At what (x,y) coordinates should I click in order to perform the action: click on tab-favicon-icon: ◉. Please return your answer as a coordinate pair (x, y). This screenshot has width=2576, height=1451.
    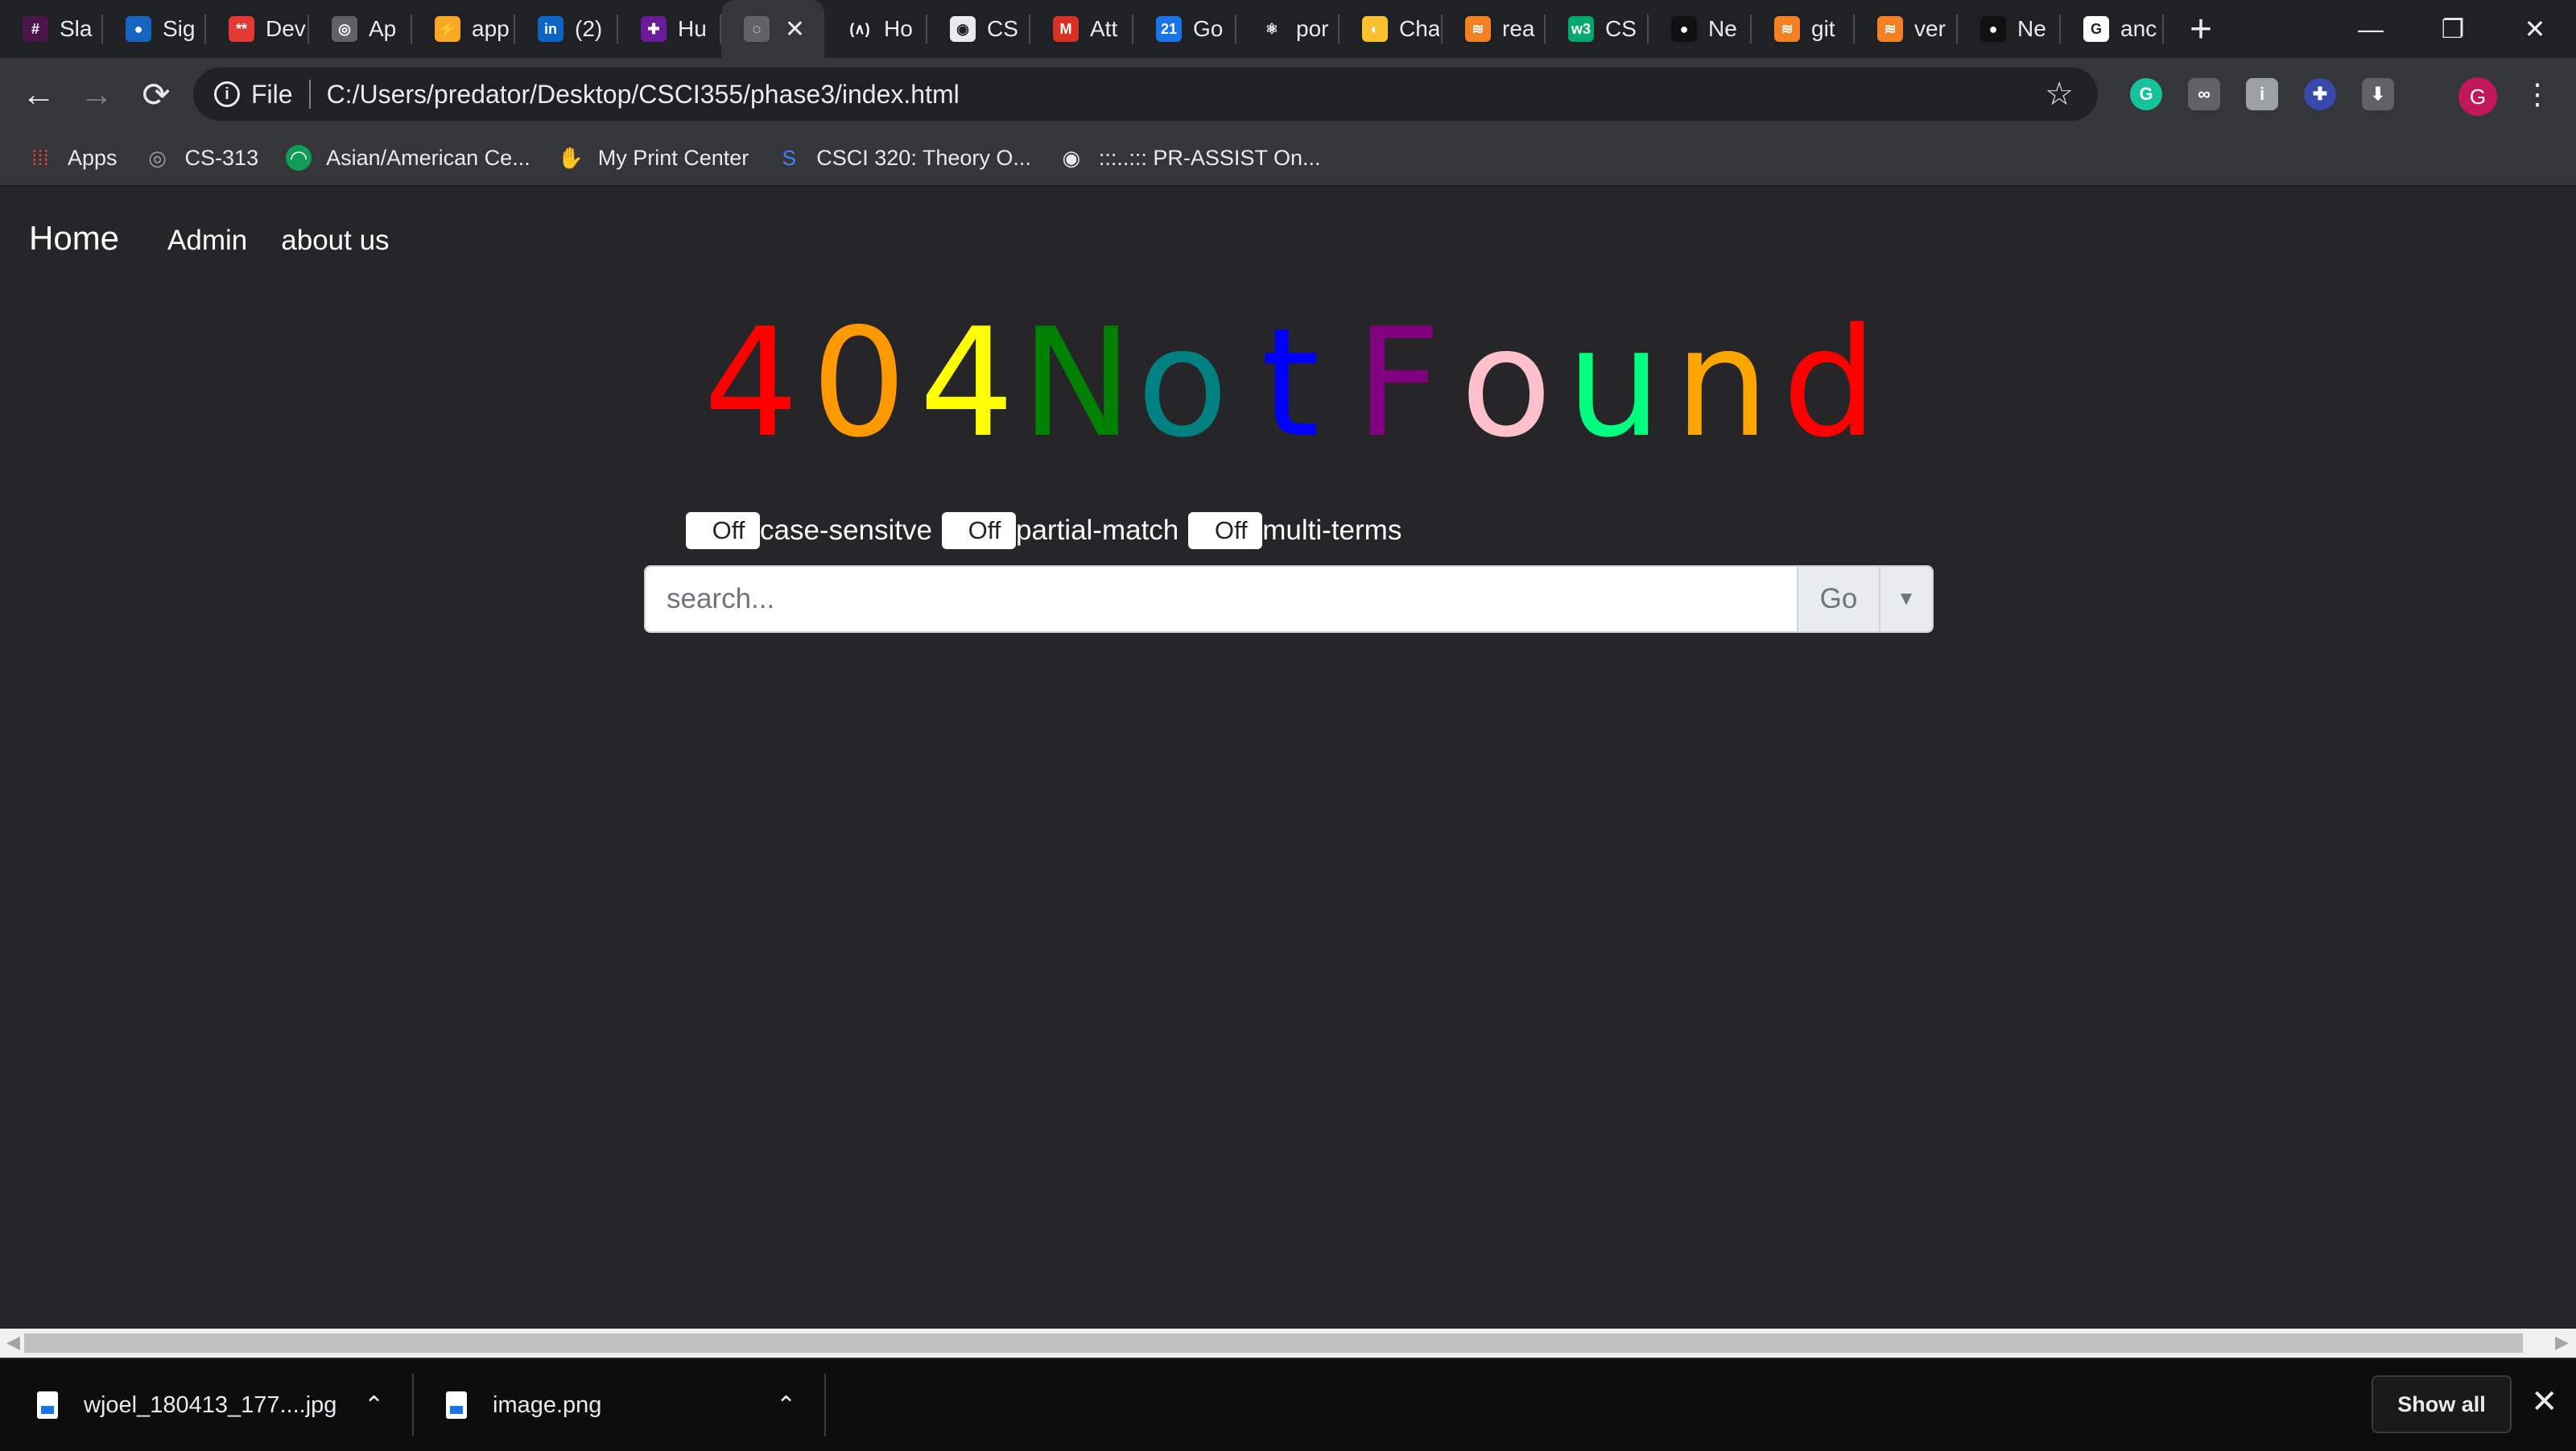
    Looking at the image, I should click on (963, 29).